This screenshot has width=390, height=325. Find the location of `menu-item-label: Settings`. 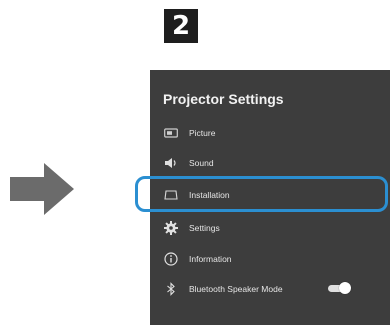

menu-item-label: Settings is located at coordinates (204, 228).